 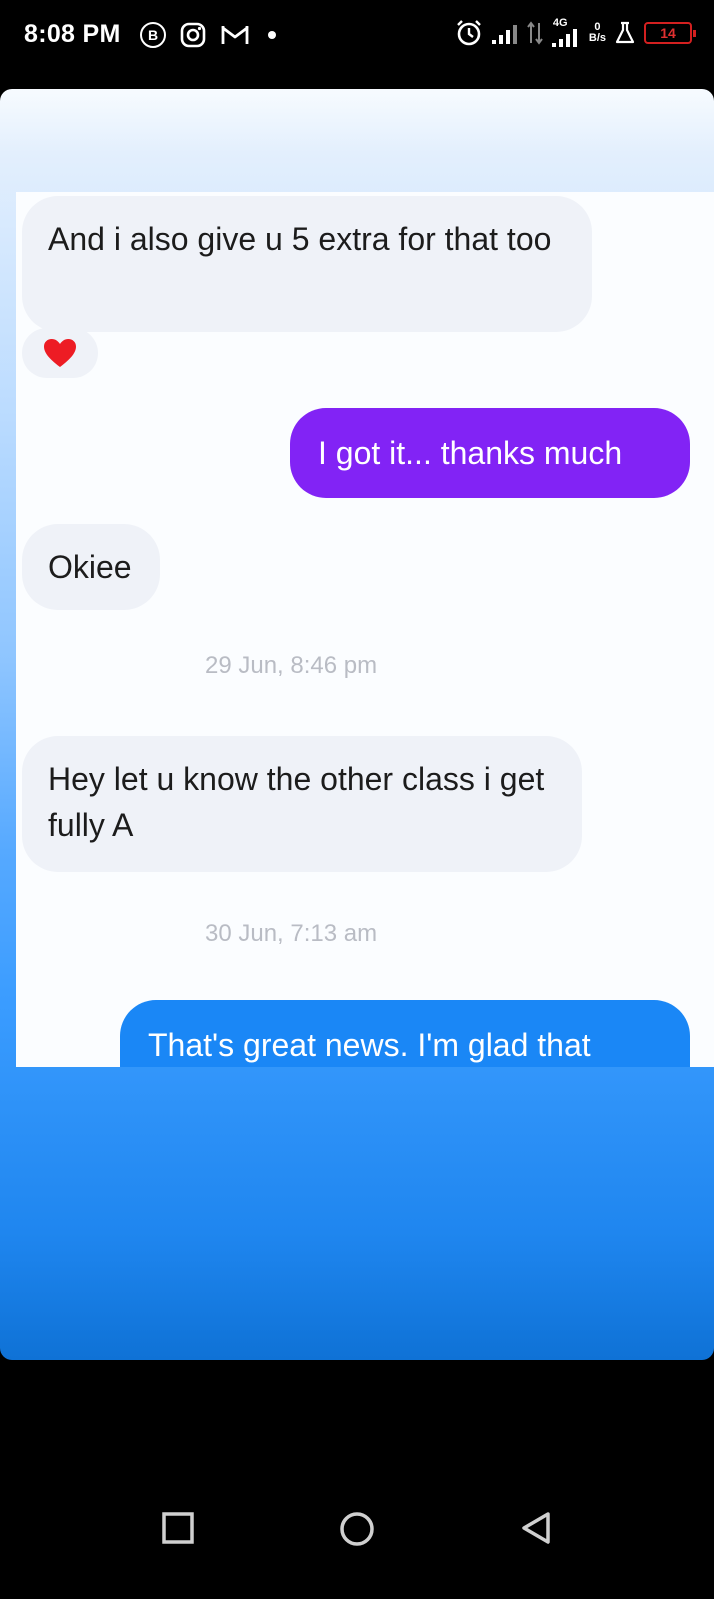 I want to click on instagram-icon, so click(x=193, y=35).